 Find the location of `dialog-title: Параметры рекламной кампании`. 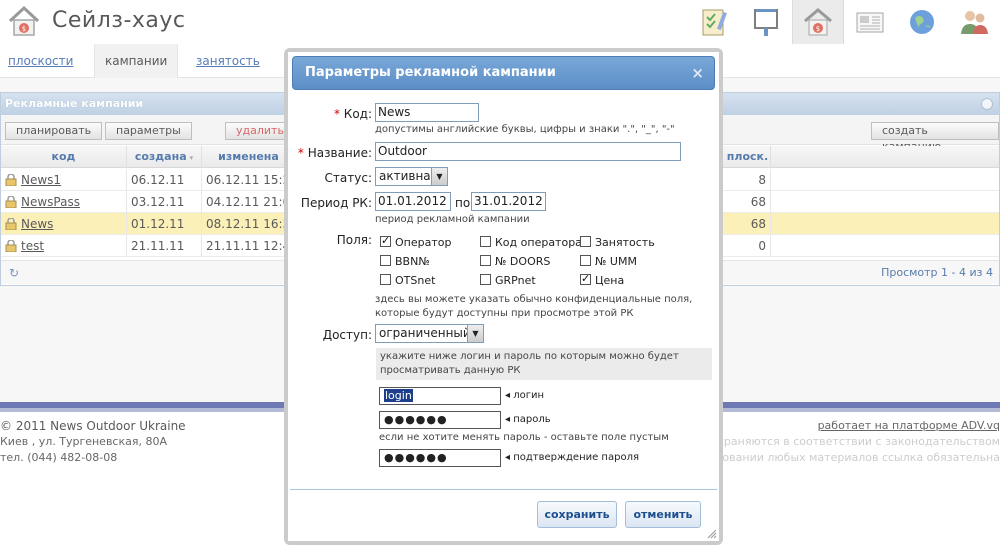

dialog-title: Параметры рекламной кампании is located at coordinates (430, 72).